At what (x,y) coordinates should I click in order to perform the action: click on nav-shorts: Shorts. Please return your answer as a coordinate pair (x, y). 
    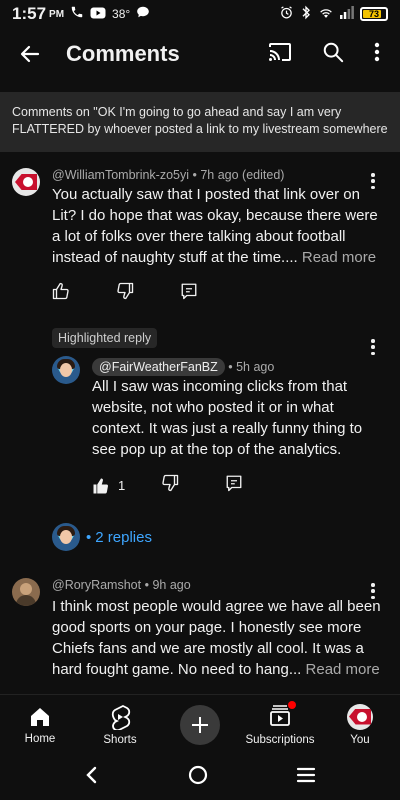
    Looking at the image, I should click on (120, 724).